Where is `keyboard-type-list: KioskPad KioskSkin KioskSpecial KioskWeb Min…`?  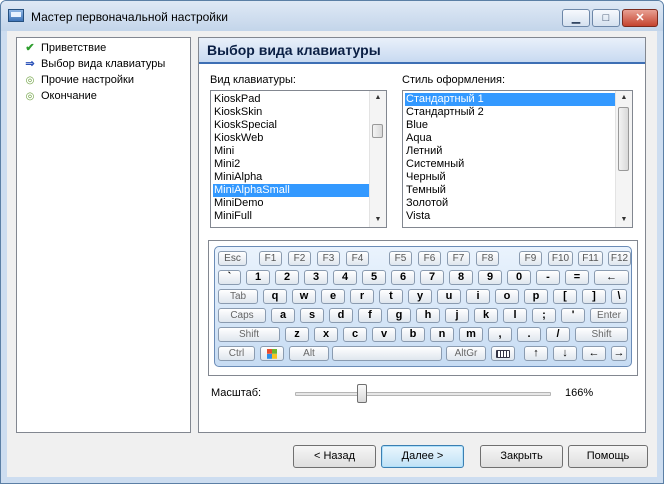
keyboard-type-list: KioskPad KioskSkin KioskSpecial KioskWeb Min… is located at coordinates (298, 159).